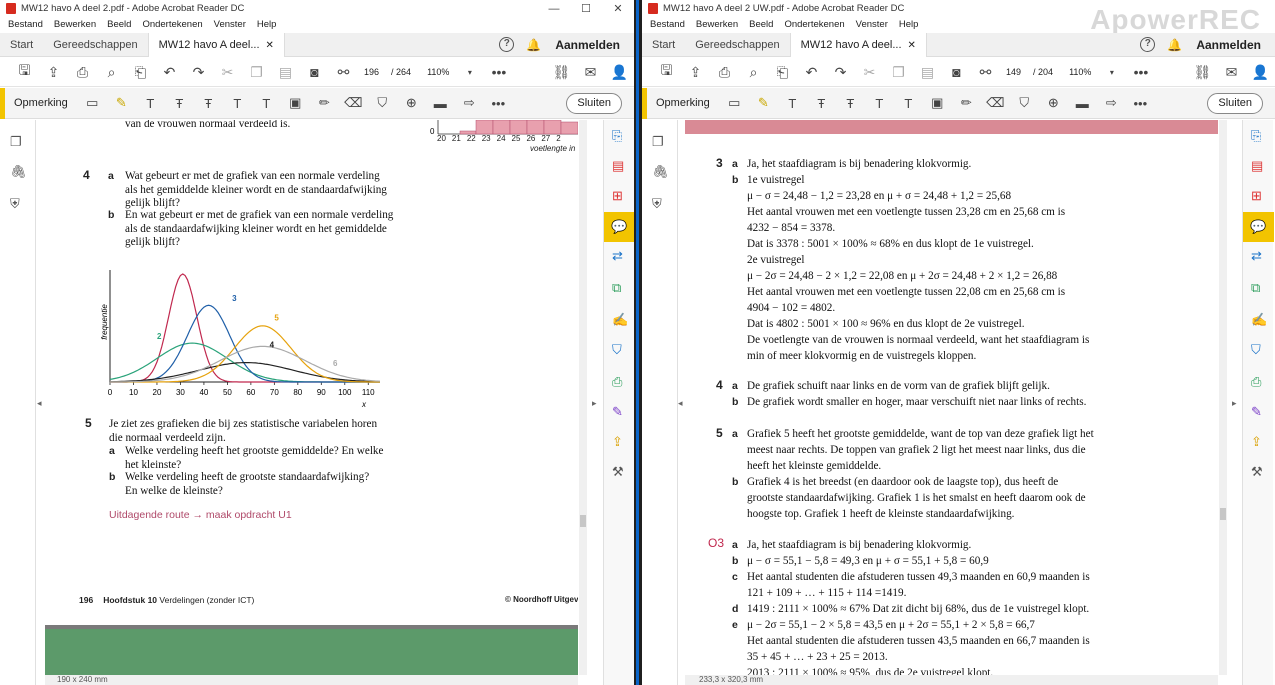  Describe the element at coordinates (821, 103) in the screenshot. I see `text-strike-icon: Ŧ` at that location.